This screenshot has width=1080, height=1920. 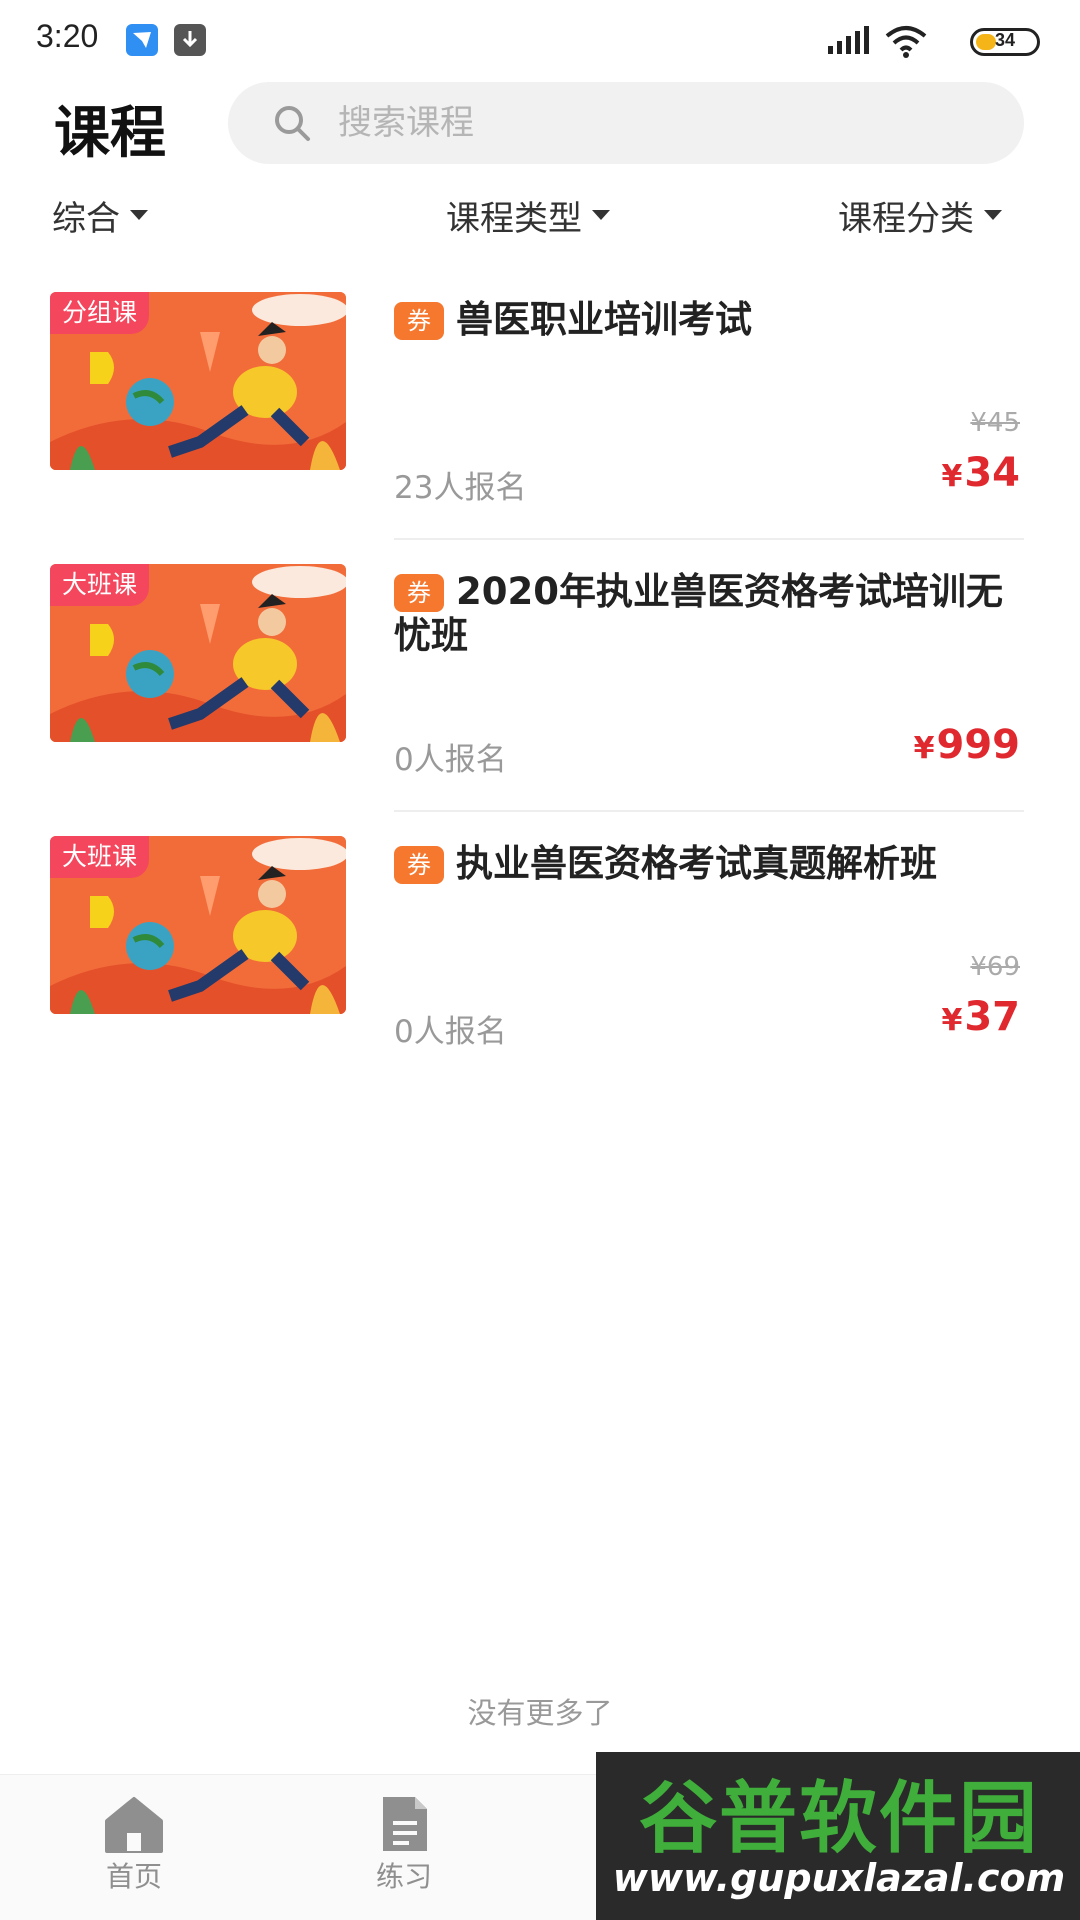 I want to click on course-thumbnail: 分组课, so click(x=198, y=381).